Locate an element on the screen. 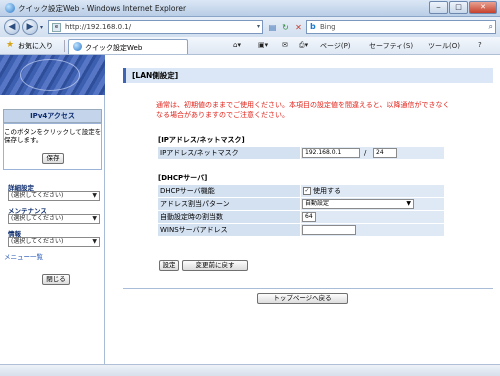  page-menu: ページ(P) is located at coordinates (335, 46).